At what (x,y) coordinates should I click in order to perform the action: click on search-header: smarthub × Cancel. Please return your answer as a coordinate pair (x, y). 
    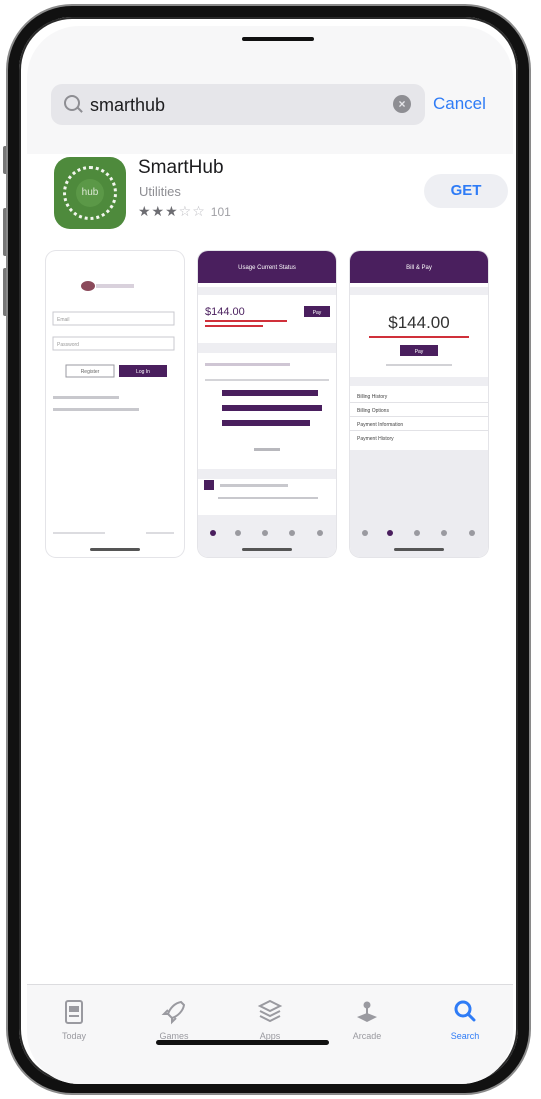
    Looking at the image, I should click on (270, 90).